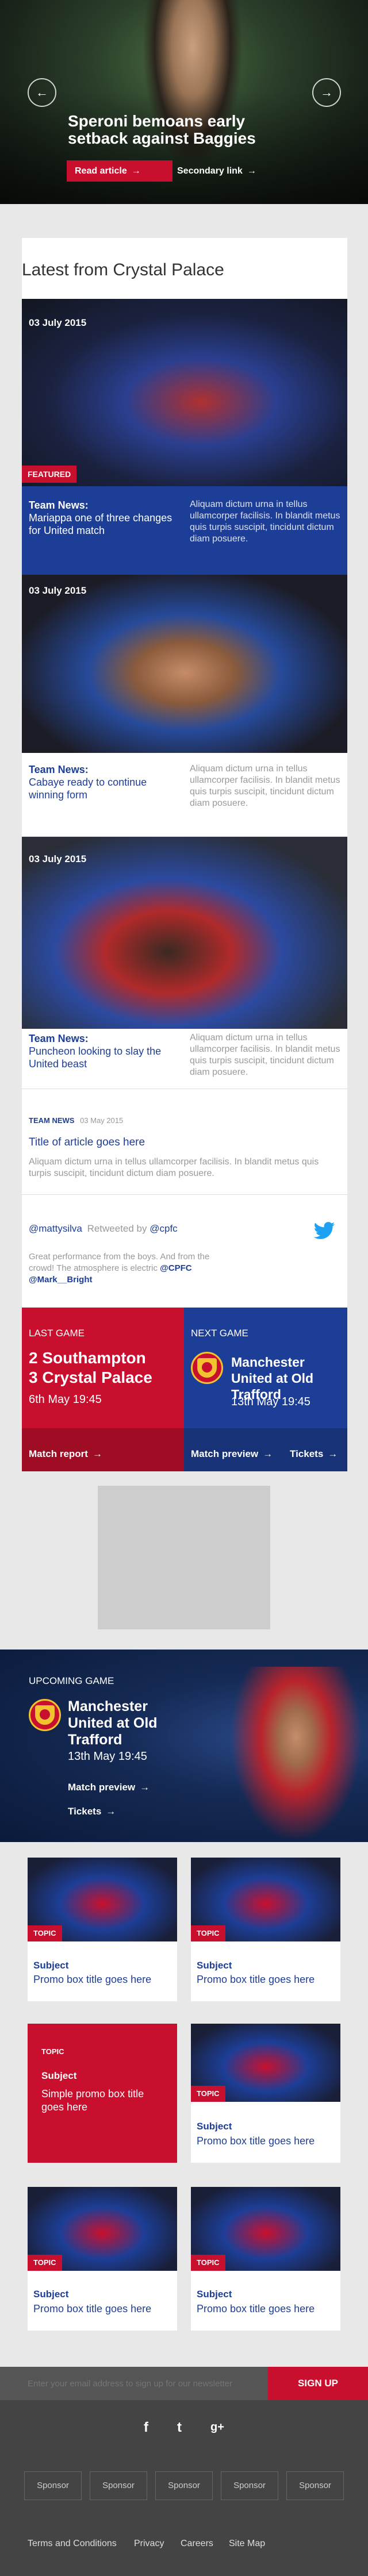  What do you see at coordinates (113, 1723) in the screenshot?
I see `upcoming-game-team: Manchester United at Old Trafford` at bounding box center [113, 1723].